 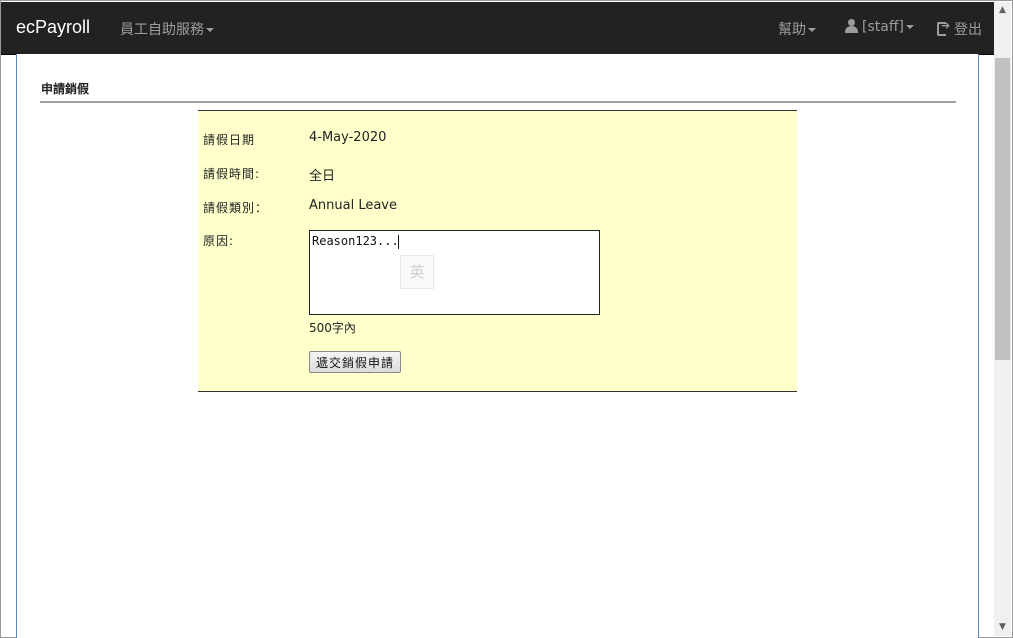 What do you see at coordinates (1002, 627) in the screenshot?
I see `scroll-down-arrow-icon: ▼` at bounding box center [1002, 627].